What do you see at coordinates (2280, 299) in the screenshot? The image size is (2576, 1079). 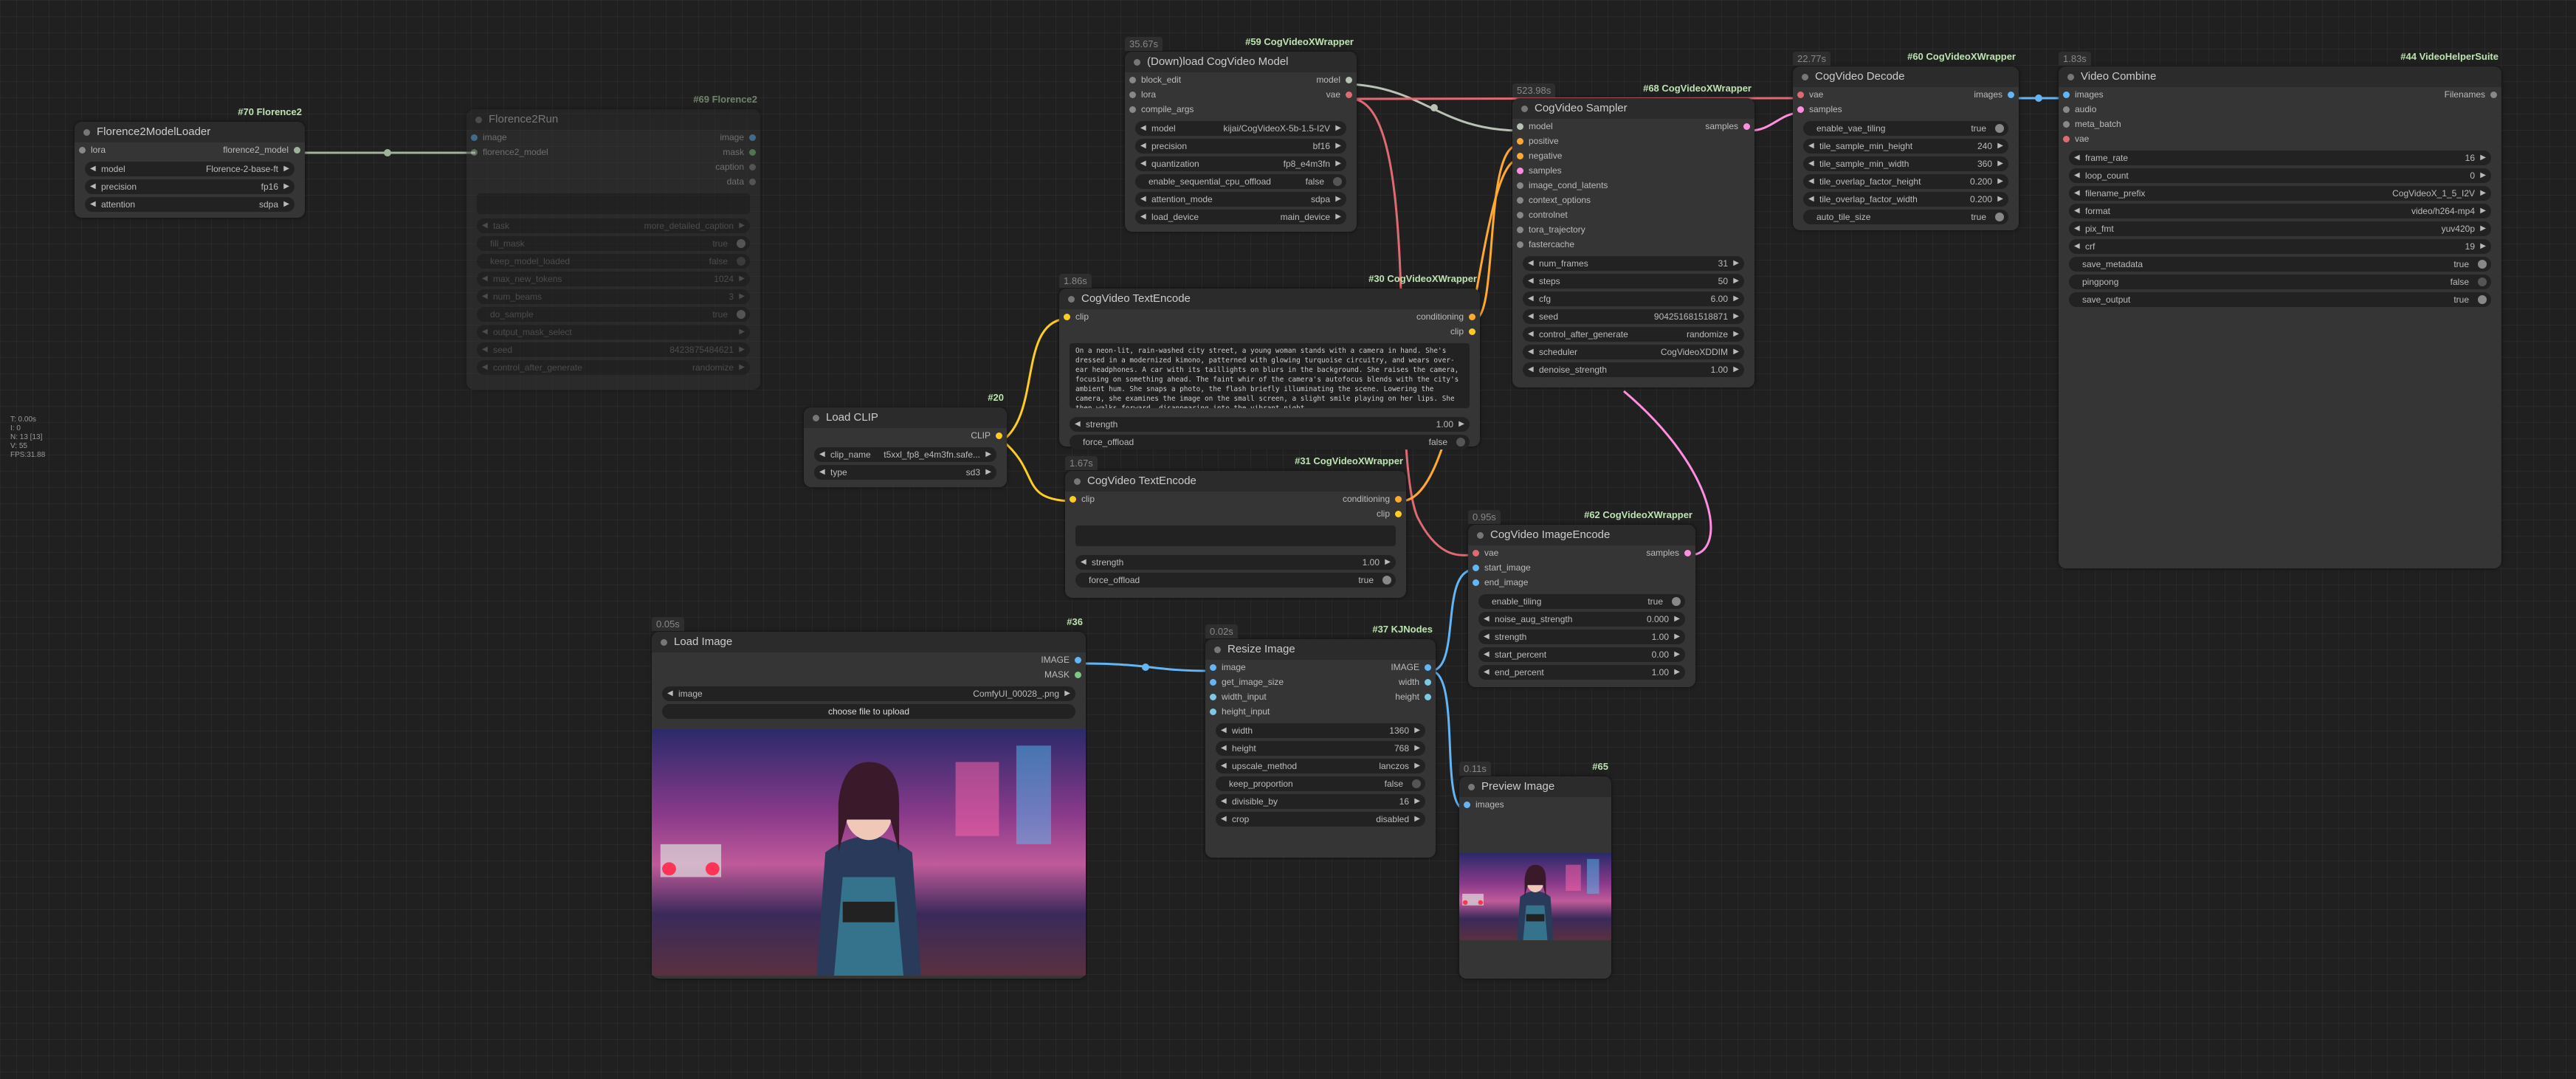 I see `widget-save-output: save_output true` at bounding box center [2280, 299].